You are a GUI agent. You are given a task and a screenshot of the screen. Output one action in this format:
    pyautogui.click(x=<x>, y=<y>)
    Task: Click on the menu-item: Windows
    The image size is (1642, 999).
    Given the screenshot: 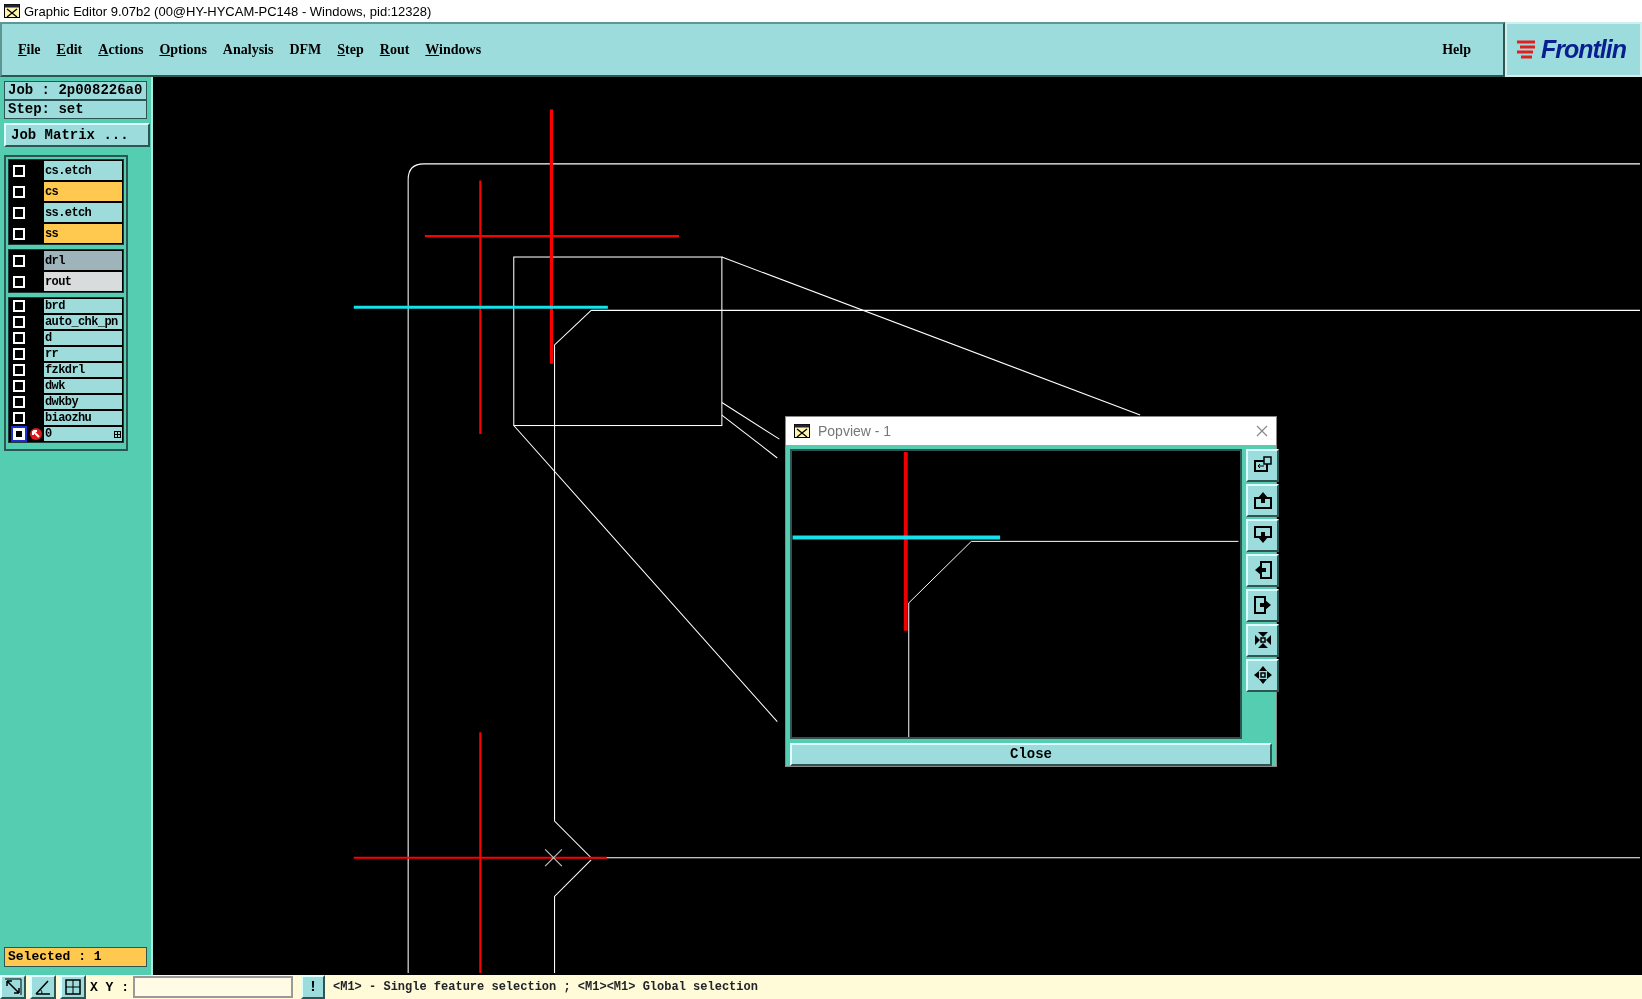 What is the action you would take?
    pyautogui.click(x=453, y=49)
    